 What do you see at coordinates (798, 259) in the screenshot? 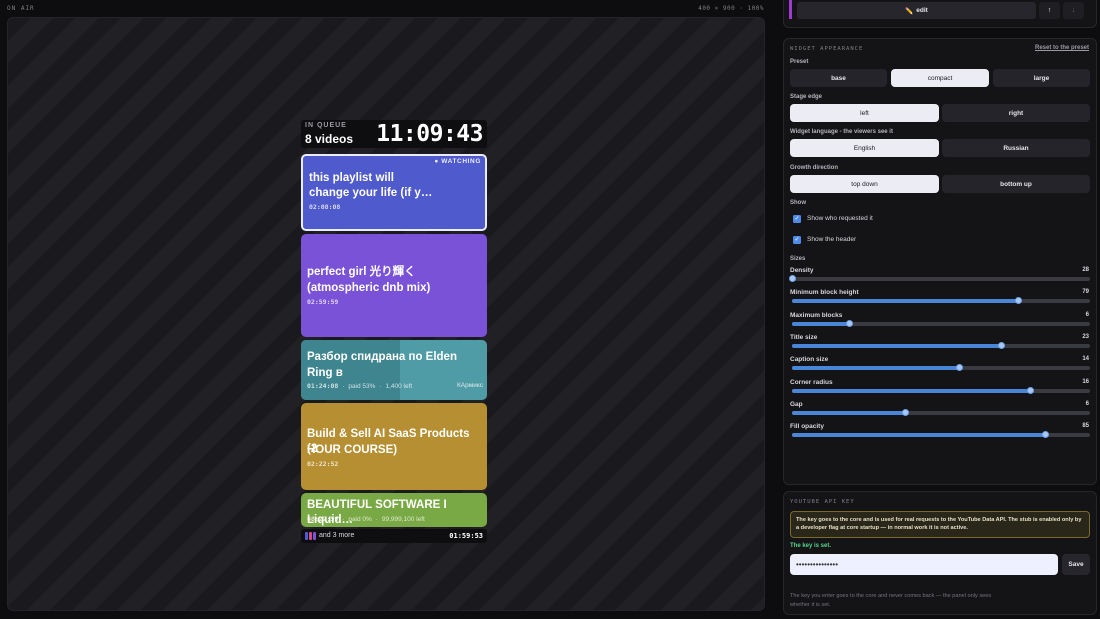
I see `sizes-label: Sizes` at bounding box center [798, 259].